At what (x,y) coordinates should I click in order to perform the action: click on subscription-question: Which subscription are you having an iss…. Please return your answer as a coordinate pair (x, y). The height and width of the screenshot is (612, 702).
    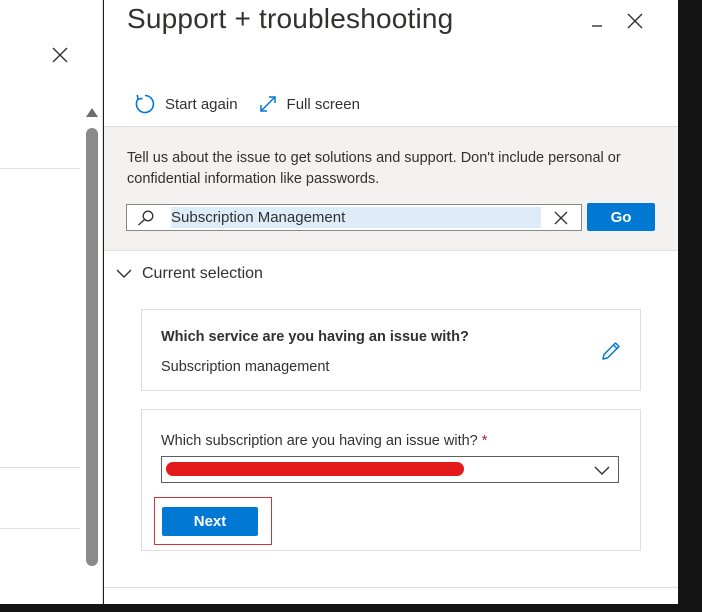
    Looking at the image, I should click on (324, 441).